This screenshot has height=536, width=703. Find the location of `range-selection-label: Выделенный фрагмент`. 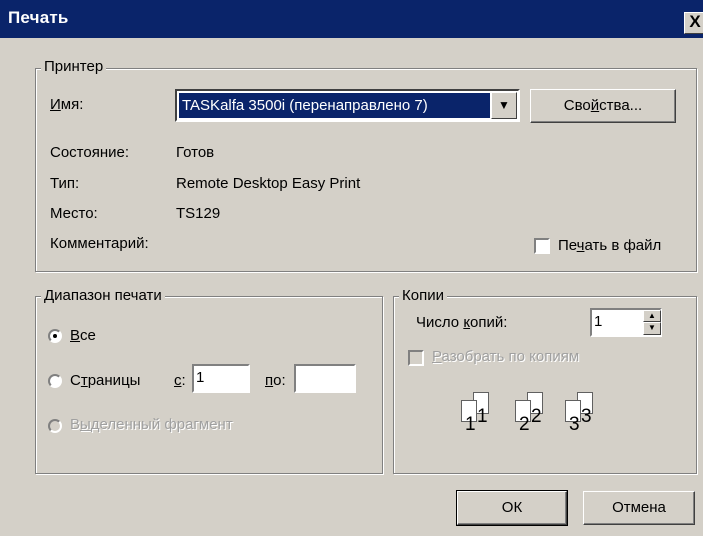

range-selection-label: Выделенный фрагмент is located at coordinates (151, 424).